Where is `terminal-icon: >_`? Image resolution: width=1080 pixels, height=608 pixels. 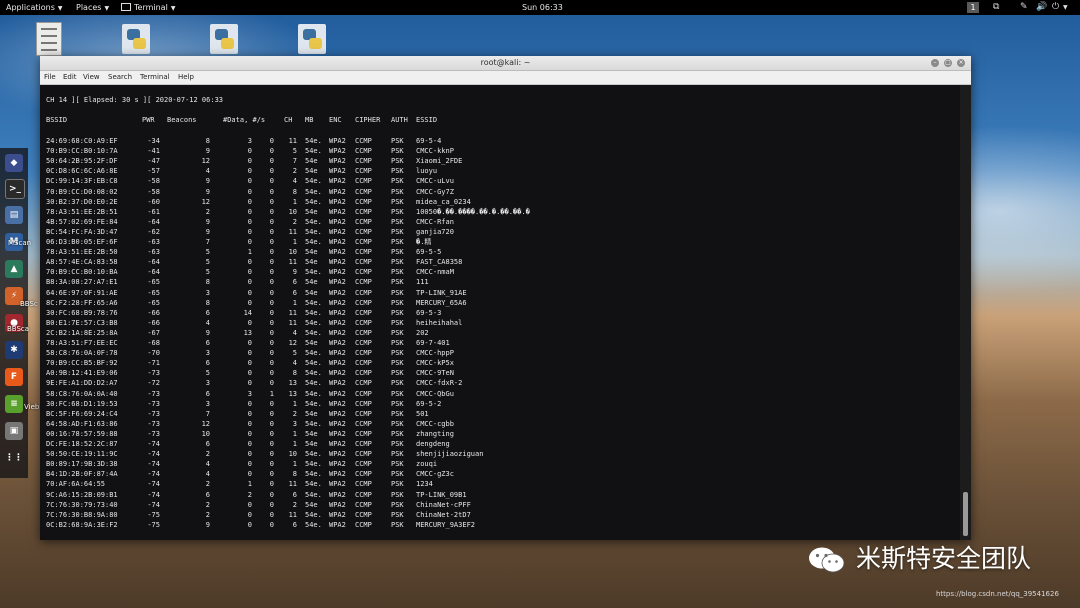 terminal-icon: >_ is located at coordinates (15, 189).